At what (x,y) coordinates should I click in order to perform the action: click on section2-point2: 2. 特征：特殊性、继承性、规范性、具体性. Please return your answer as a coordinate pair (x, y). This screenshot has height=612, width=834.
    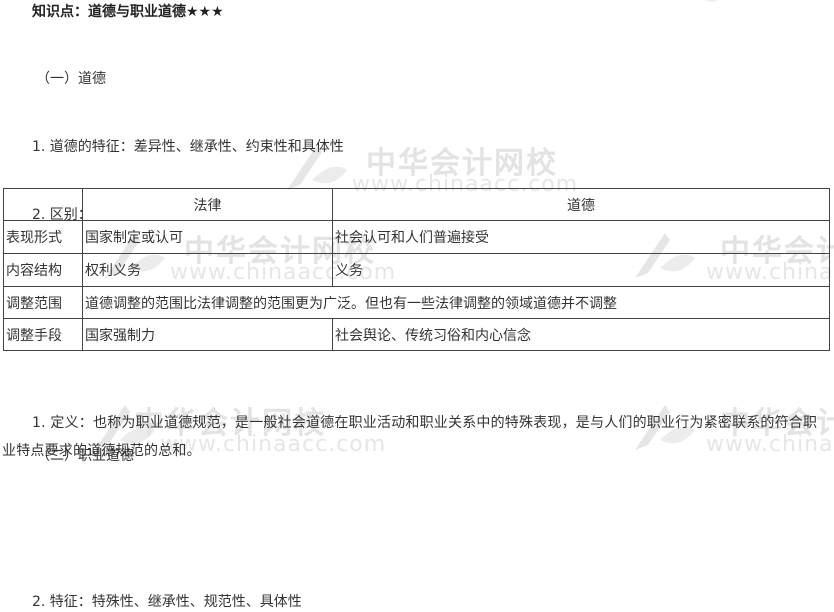
    Looking at the image, I should click on (167, 602).